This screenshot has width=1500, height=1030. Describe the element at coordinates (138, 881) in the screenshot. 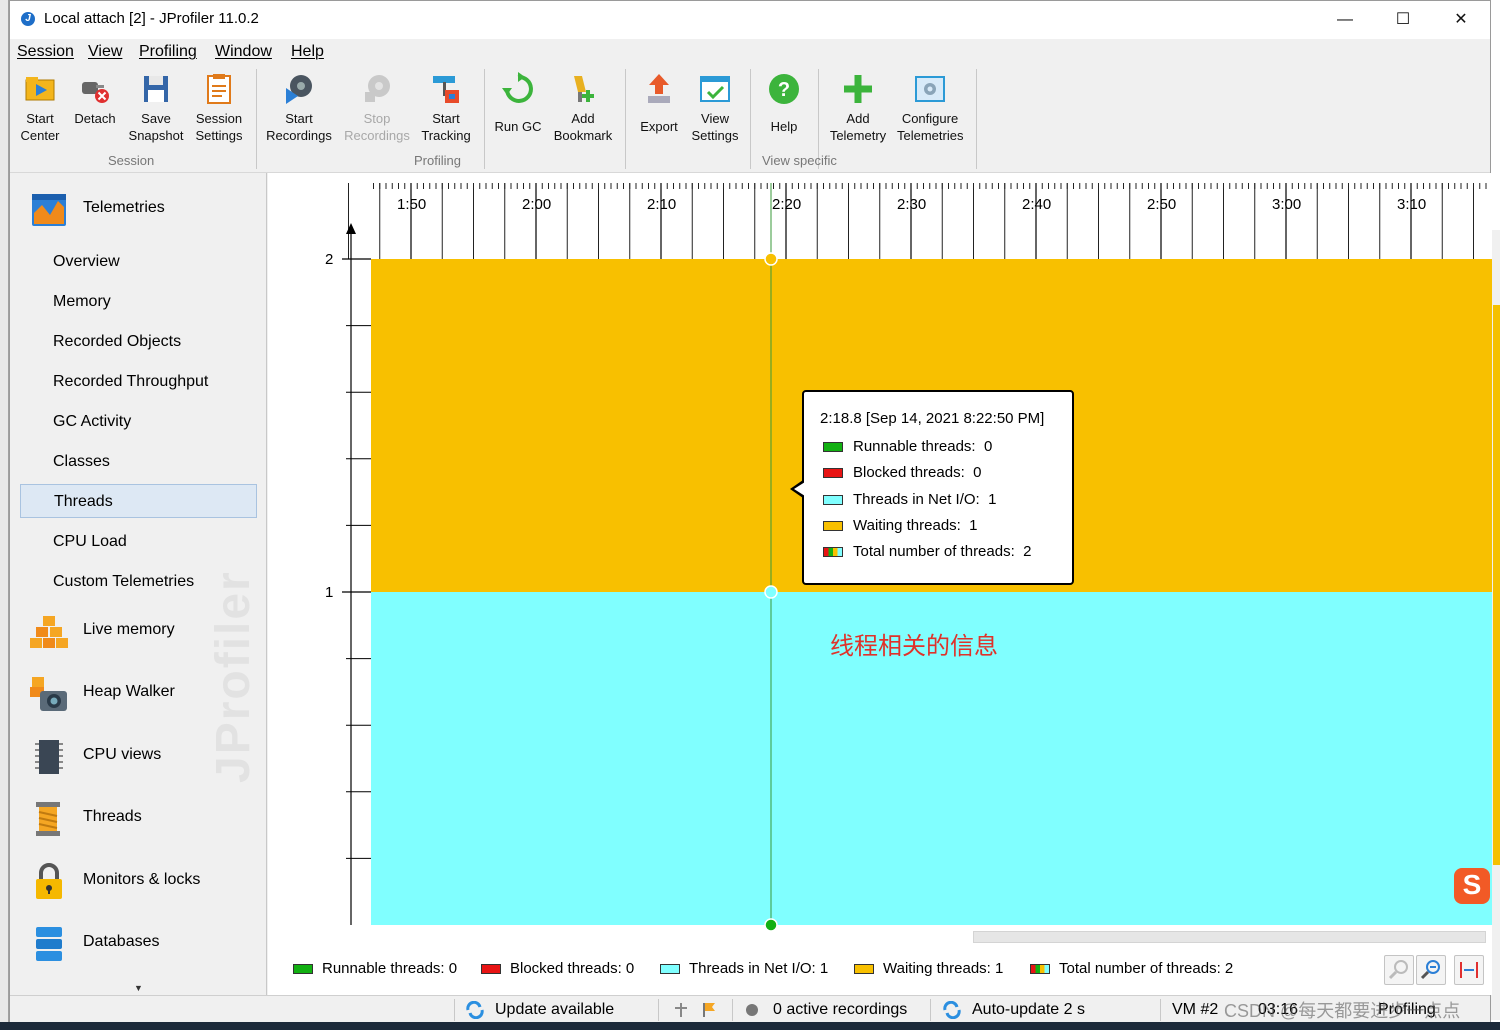

I see `sidebar-section-monitors-locks: Monitors & locks` at that location.